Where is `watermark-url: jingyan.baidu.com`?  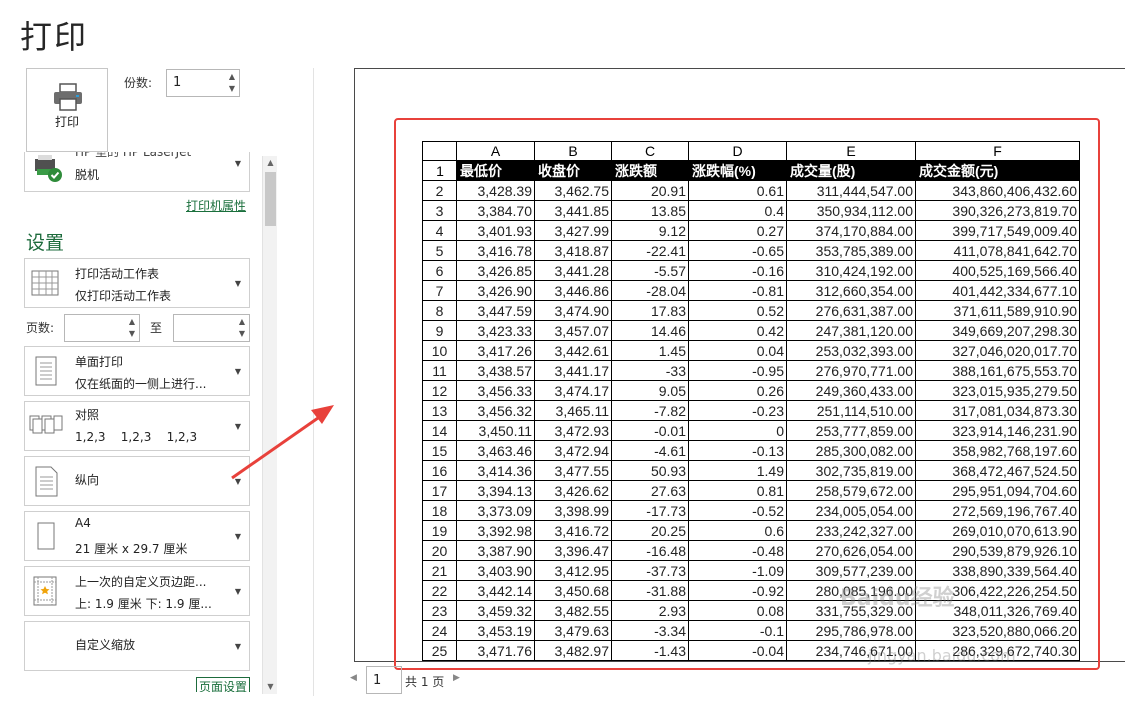
watermark-url: jingyan.baidu.com is located at coordinates (942, 655).